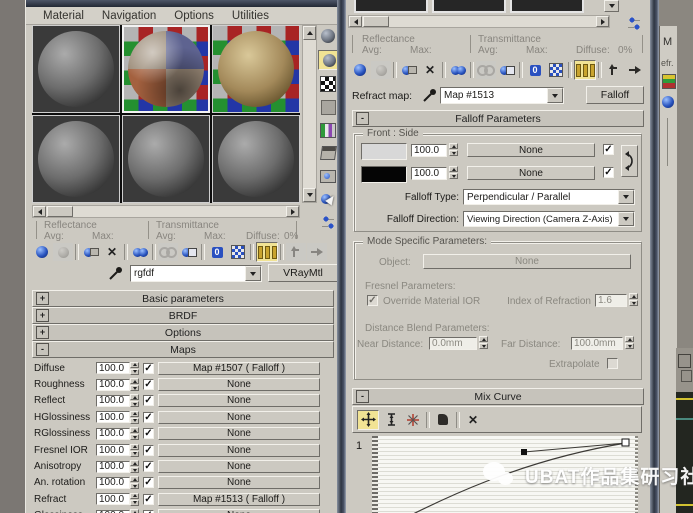 This screenshot has height=513, width=693. What do you see at coordinates (611, 300) in the screenshot?
I see `index-of-refraction-field: 1.6` at bounding box center [611, 300].